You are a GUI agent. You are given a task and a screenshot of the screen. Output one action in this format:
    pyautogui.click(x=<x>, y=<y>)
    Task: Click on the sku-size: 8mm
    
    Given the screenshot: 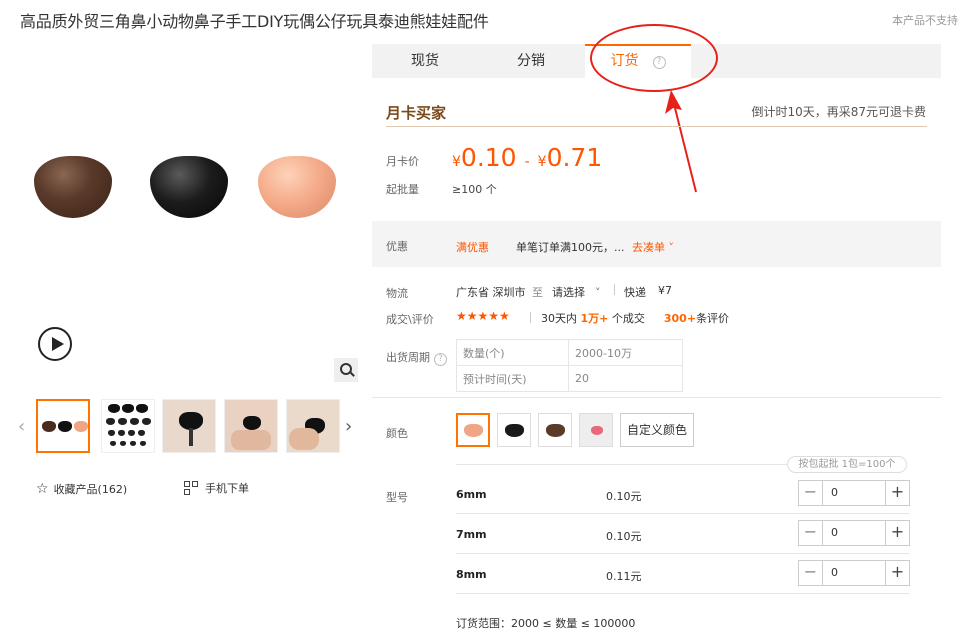 What is the action you would take?
    pyautogui.click(x=471, y=574)
    